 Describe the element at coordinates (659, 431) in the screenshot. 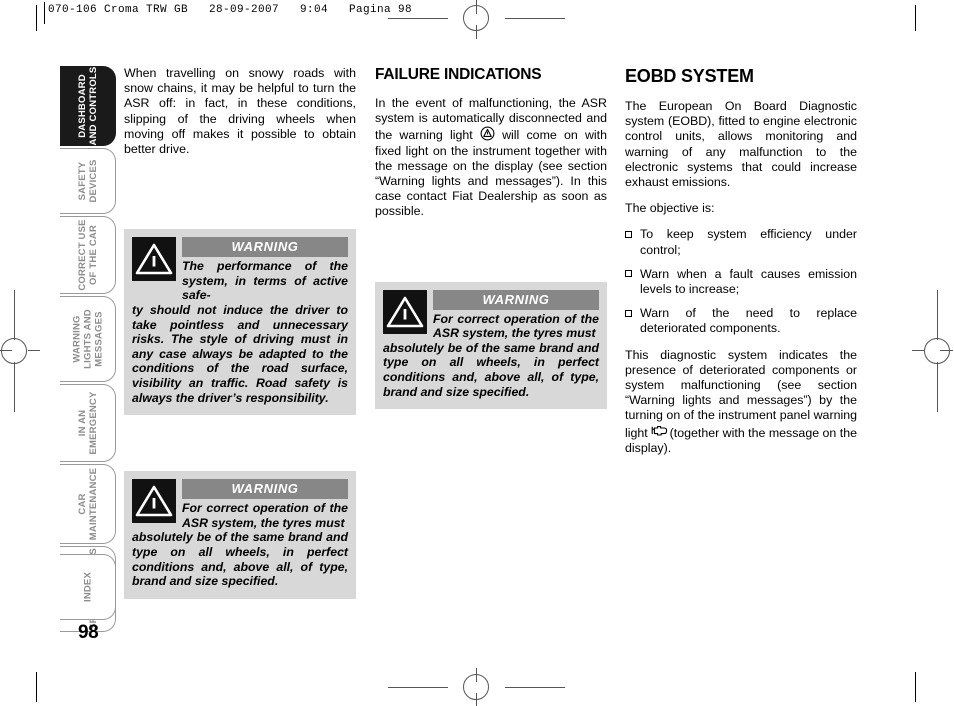

I see `check-engine-eobd-icon` at that location.